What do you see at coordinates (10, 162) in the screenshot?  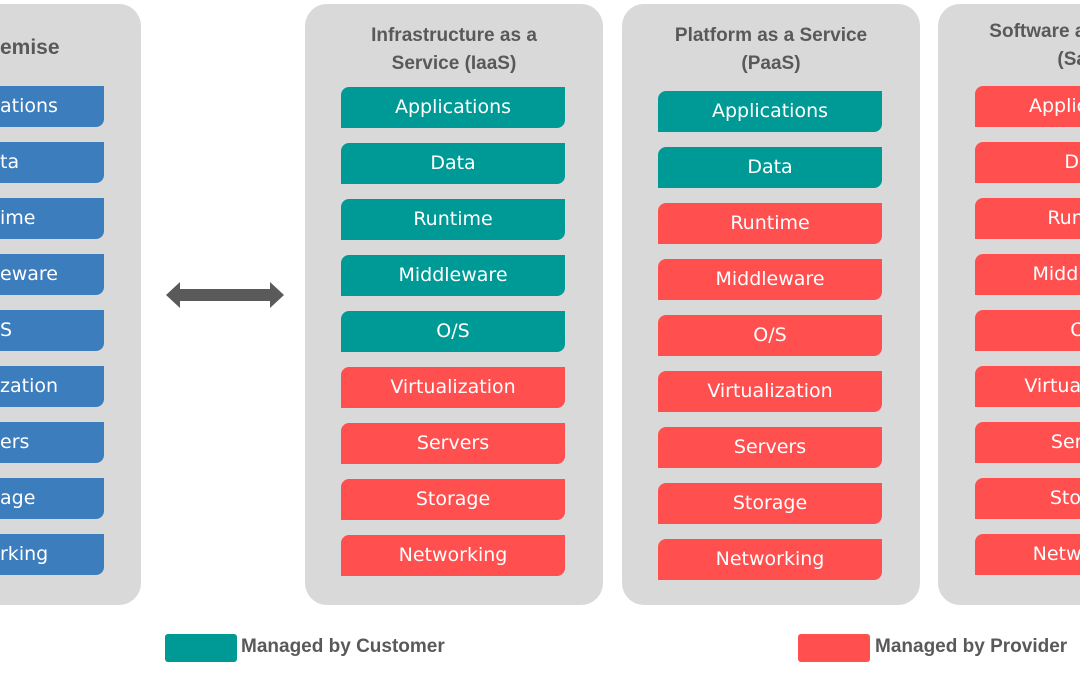 I see `stack-layer-label: ta` at bounding box center [10, 162].